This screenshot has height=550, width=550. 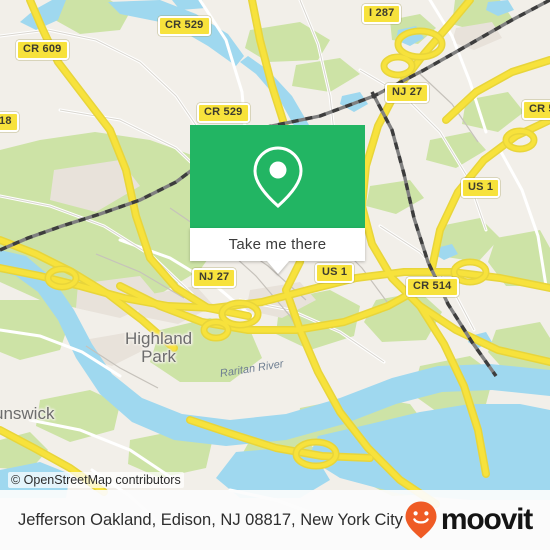 What do you see at coordinates (536, 110) in the screenshot?
I see `road-shield: CR 5` at bounding box center [536, 110].